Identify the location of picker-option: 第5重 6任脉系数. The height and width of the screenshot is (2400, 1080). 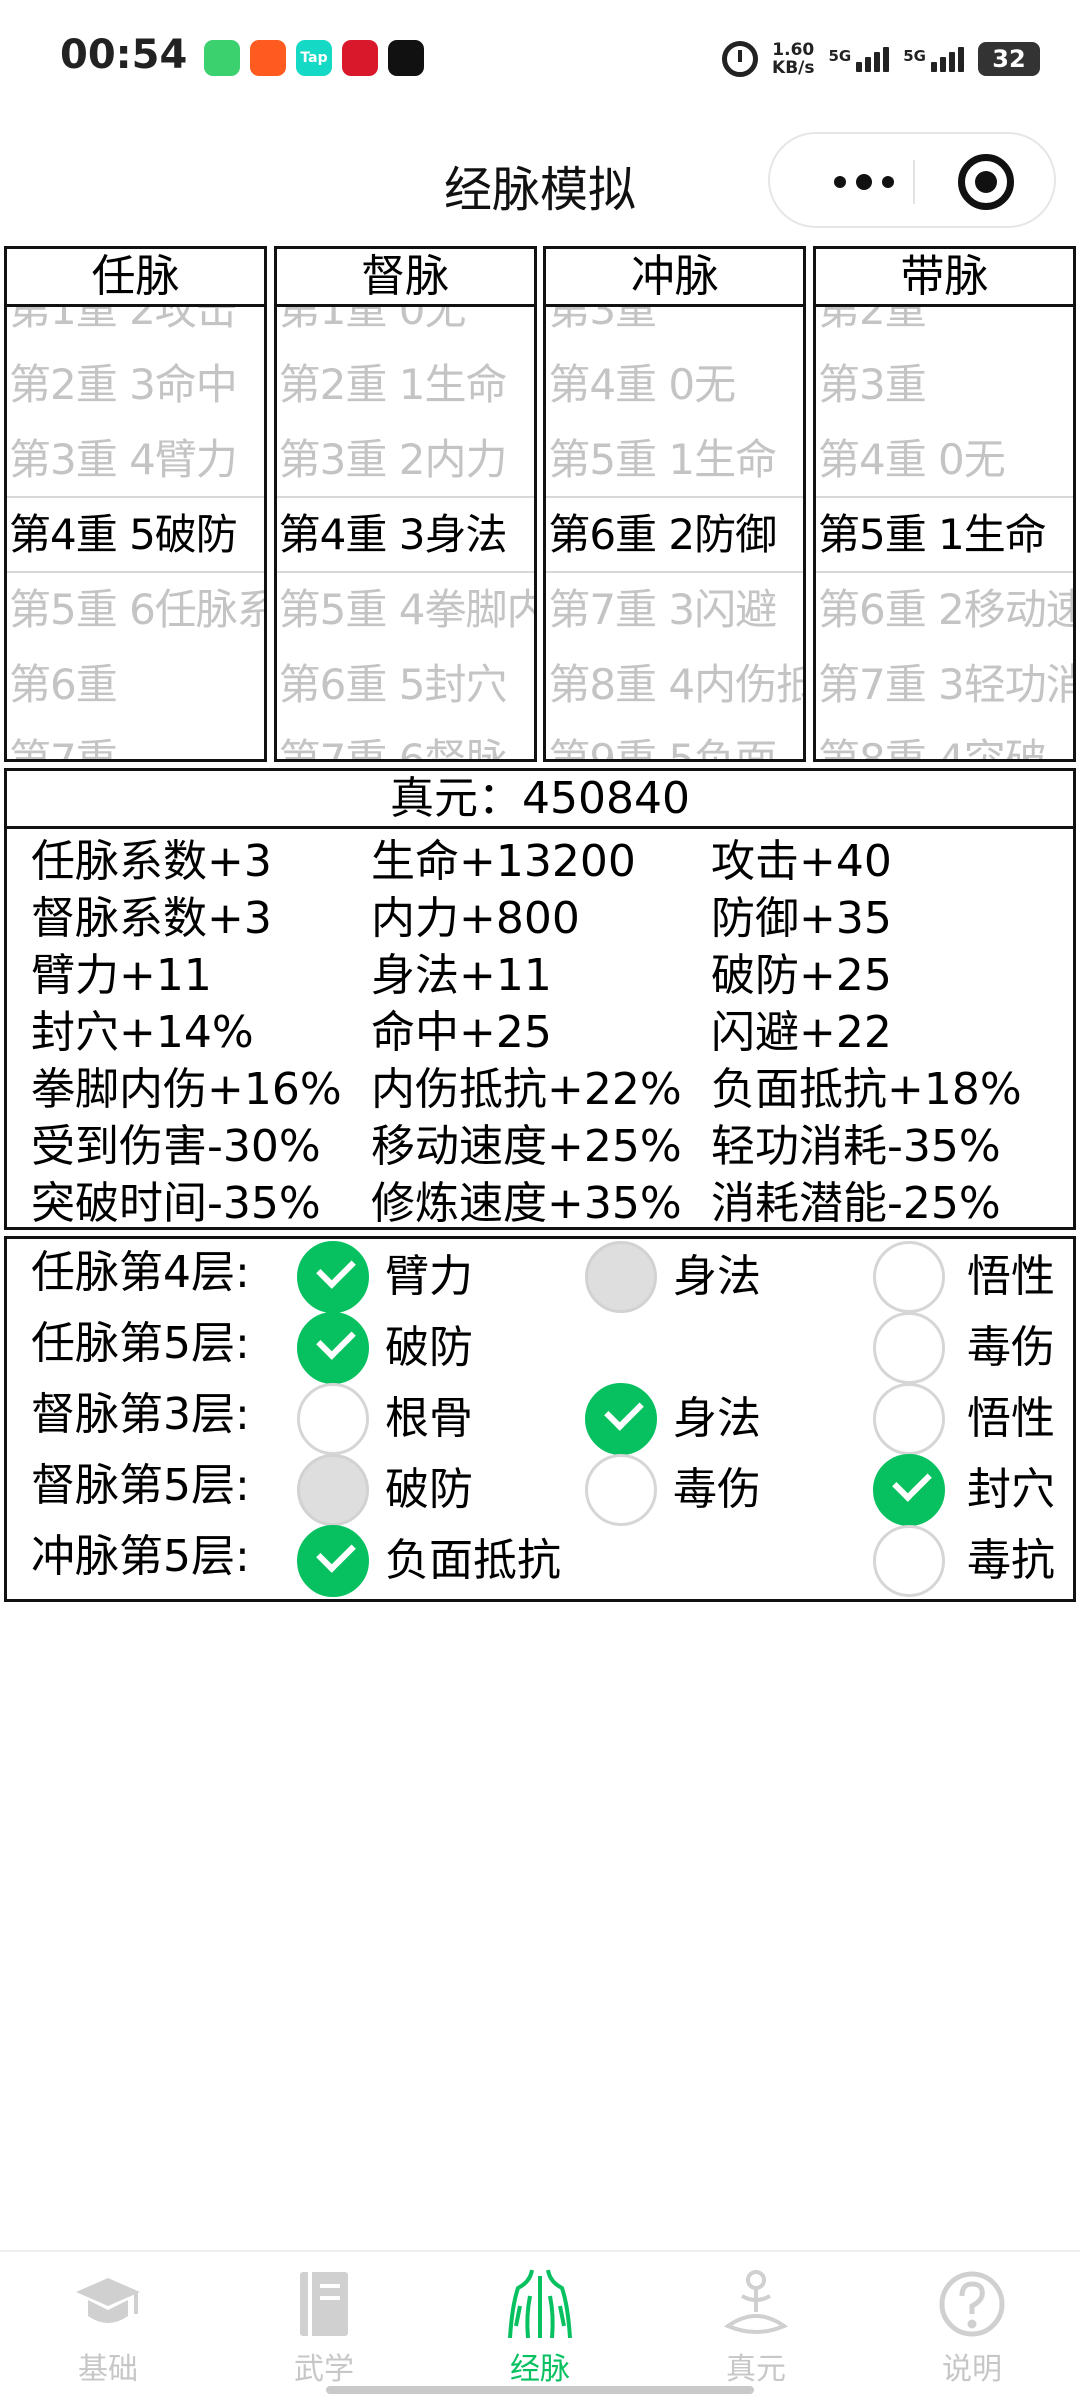
(135, 609).